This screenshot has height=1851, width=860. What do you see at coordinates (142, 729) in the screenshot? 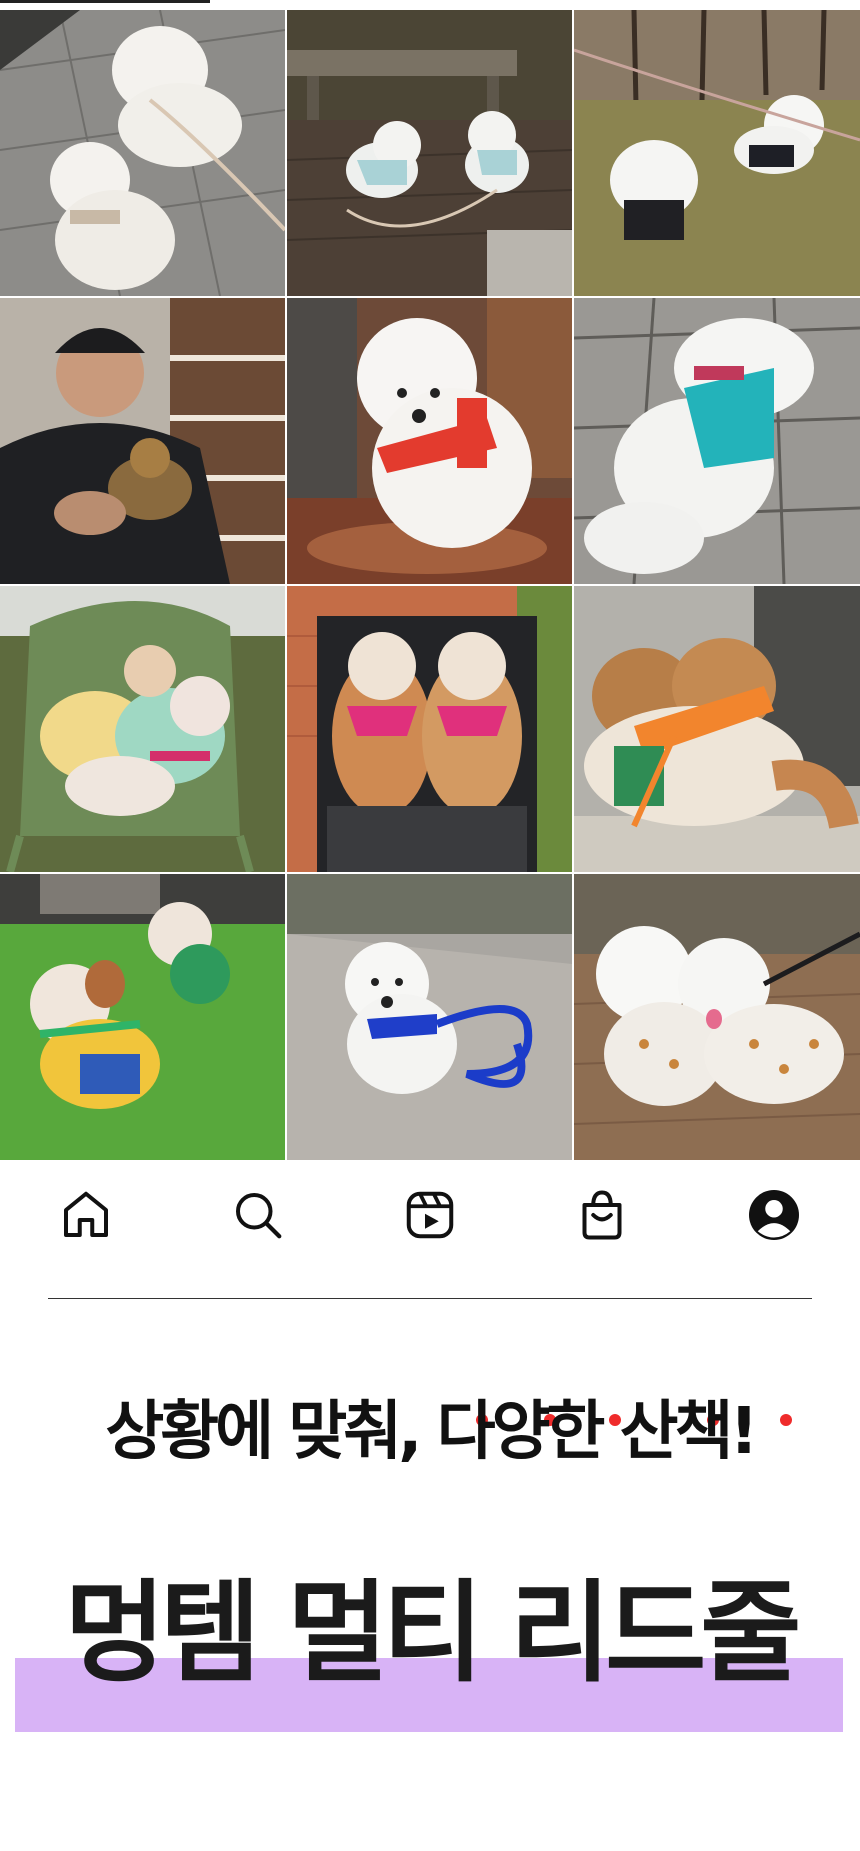
I see `photo-dogs-on-green-chair` at bounding box center [142, 729].